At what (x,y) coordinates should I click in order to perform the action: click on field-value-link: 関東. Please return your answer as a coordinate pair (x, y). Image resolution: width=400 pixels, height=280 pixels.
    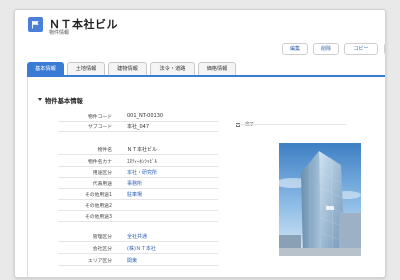
    Looking at the image, I should click on (132, 260).